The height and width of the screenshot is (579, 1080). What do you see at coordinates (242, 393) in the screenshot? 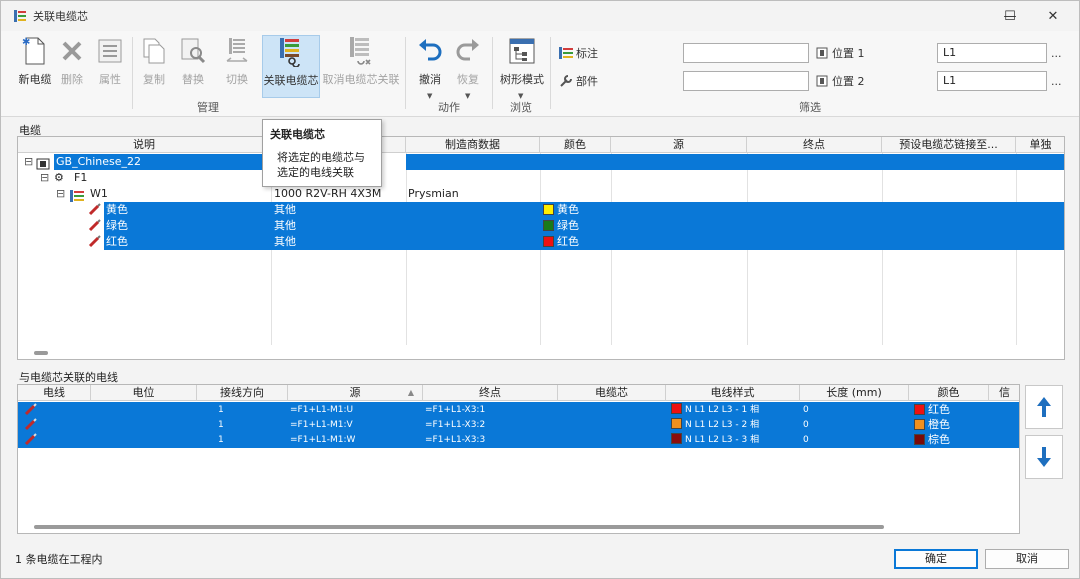
I see `col-direction: 接线方向` at bounding box center [242, 393].